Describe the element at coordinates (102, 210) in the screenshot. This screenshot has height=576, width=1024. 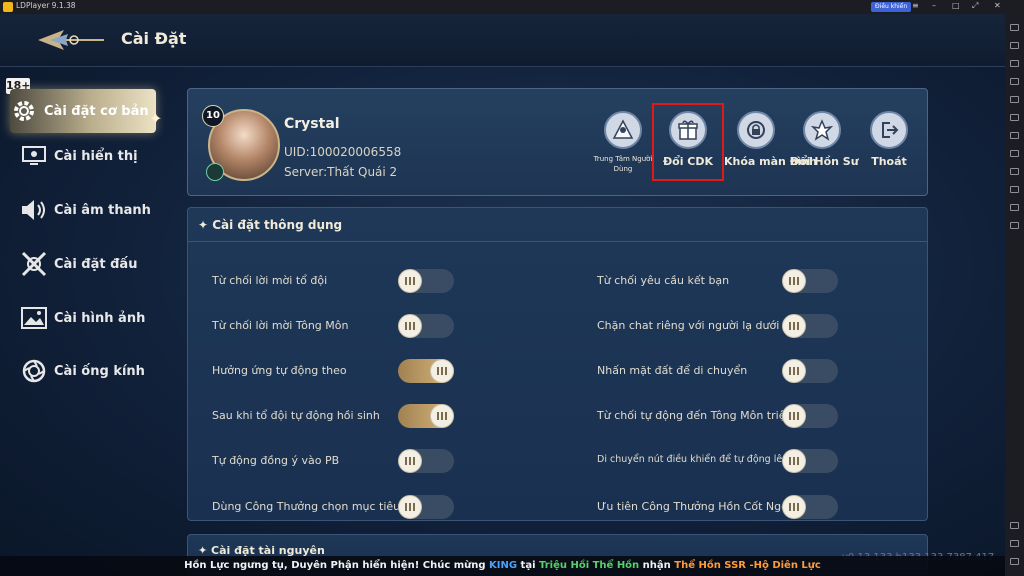
I see `nav-item-label: Cài âm thanh` at that location.